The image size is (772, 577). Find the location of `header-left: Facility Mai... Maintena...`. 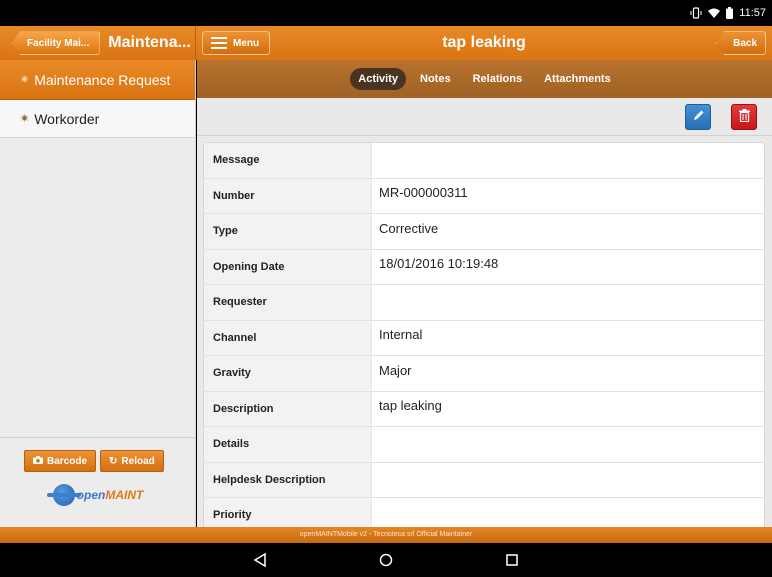

header-left: Facility Mai... Maintena... is located at coordinates (98, 43).